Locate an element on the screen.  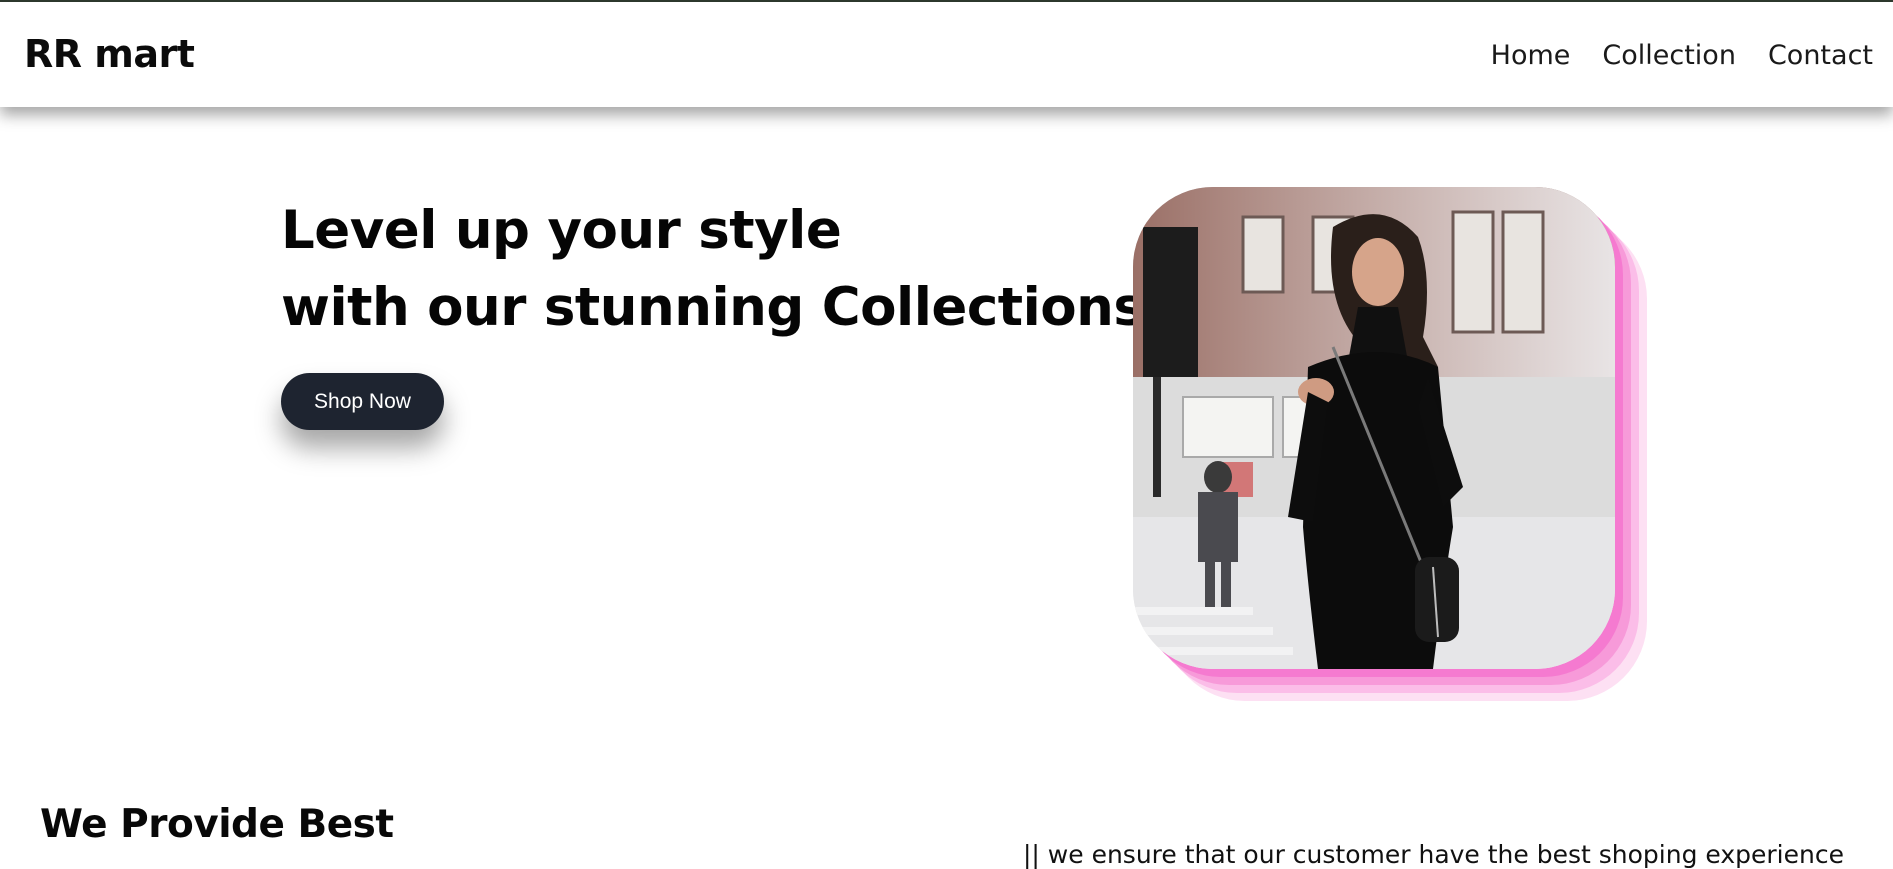
shop-now-button: Shop Now is located at coordinates (362, 401).